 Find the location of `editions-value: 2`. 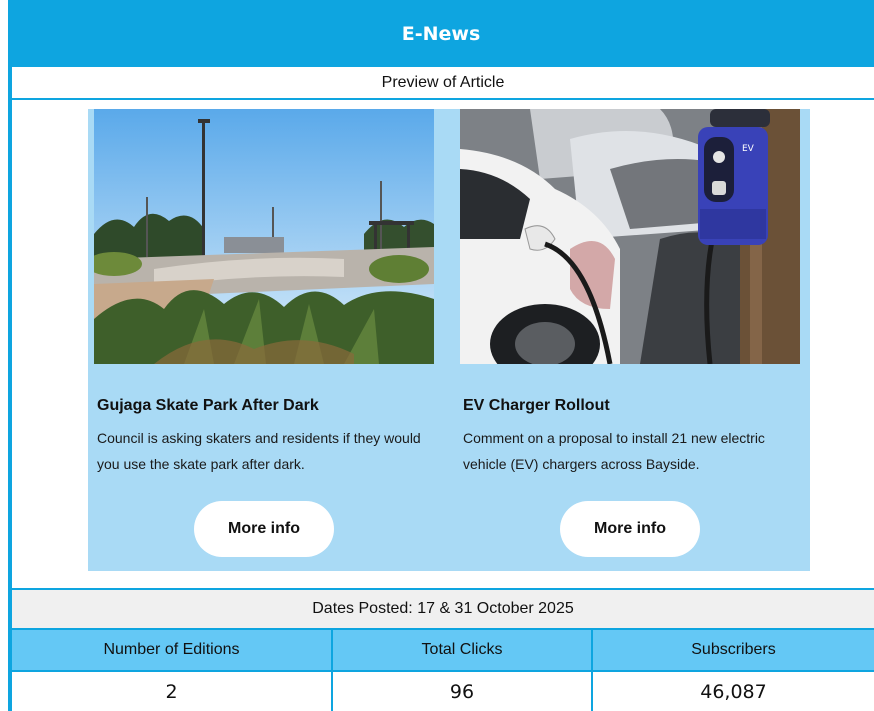

editions-value: 2 is located at coordinates (172, 691).